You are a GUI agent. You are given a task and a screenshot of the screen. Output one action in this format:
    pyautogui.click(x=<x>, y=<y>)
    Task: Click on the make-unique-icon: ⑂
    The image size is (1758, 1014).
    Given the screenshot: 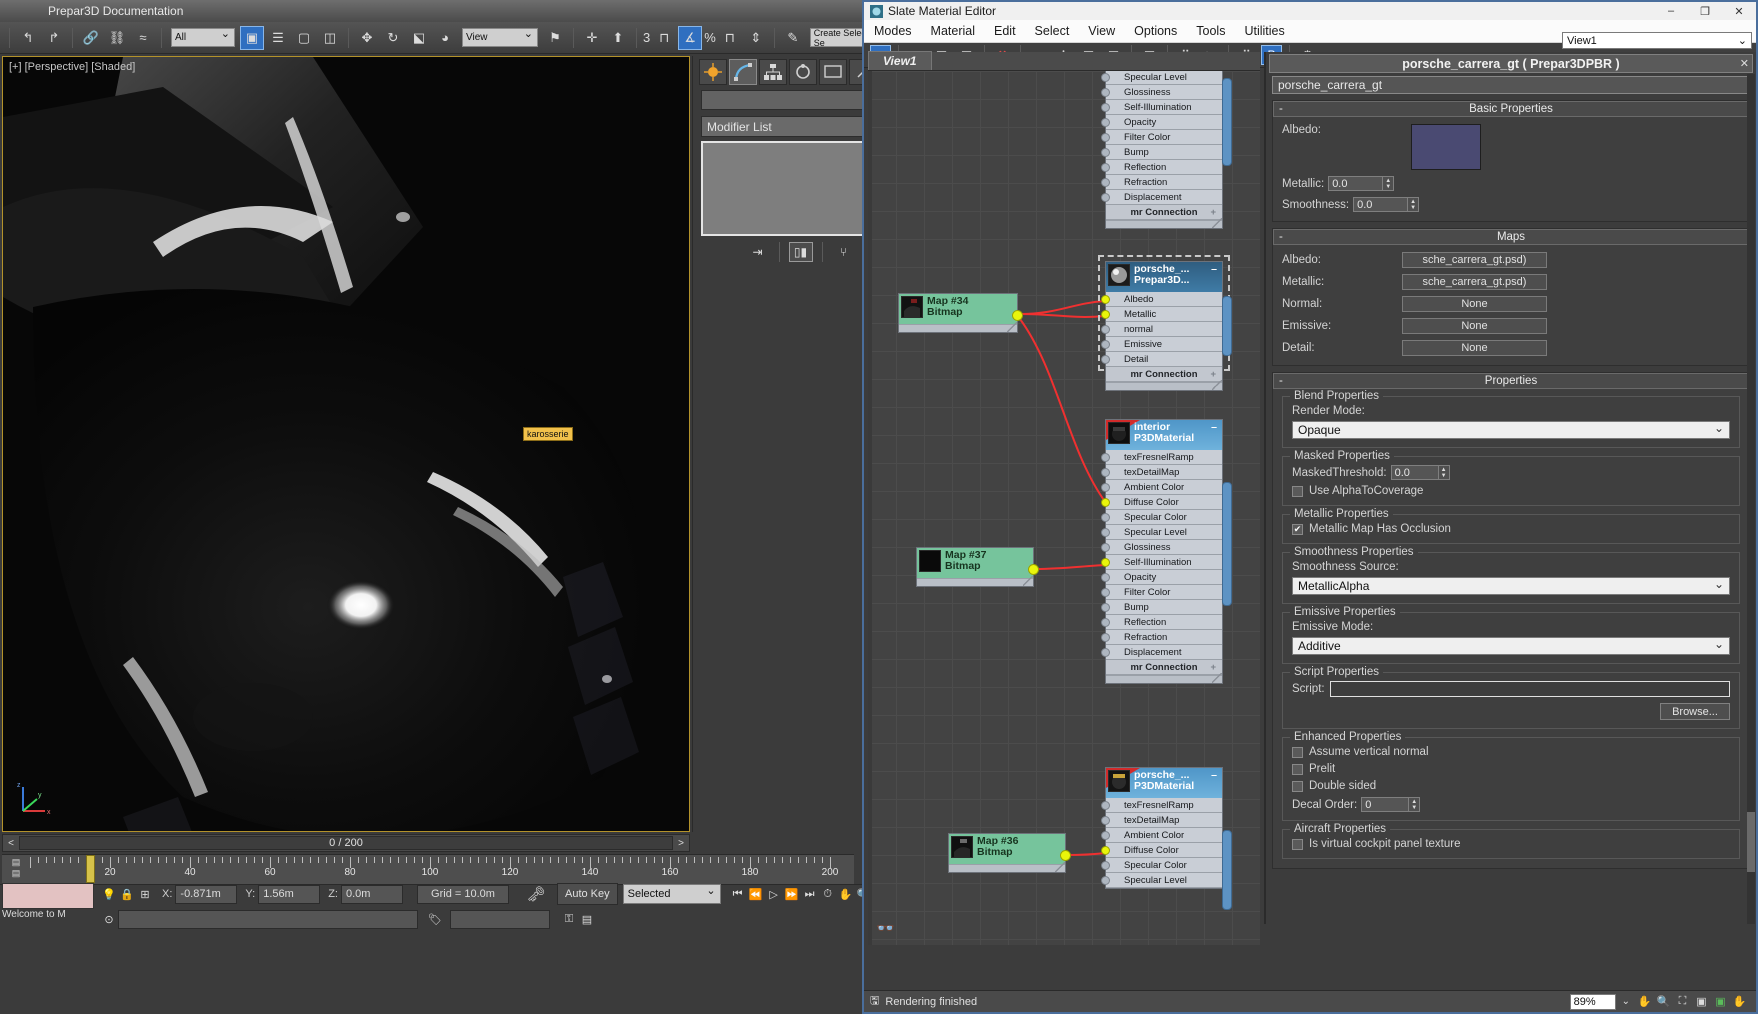 What is the action you would take?
    pyautogui.click(x=844, y=252)
    